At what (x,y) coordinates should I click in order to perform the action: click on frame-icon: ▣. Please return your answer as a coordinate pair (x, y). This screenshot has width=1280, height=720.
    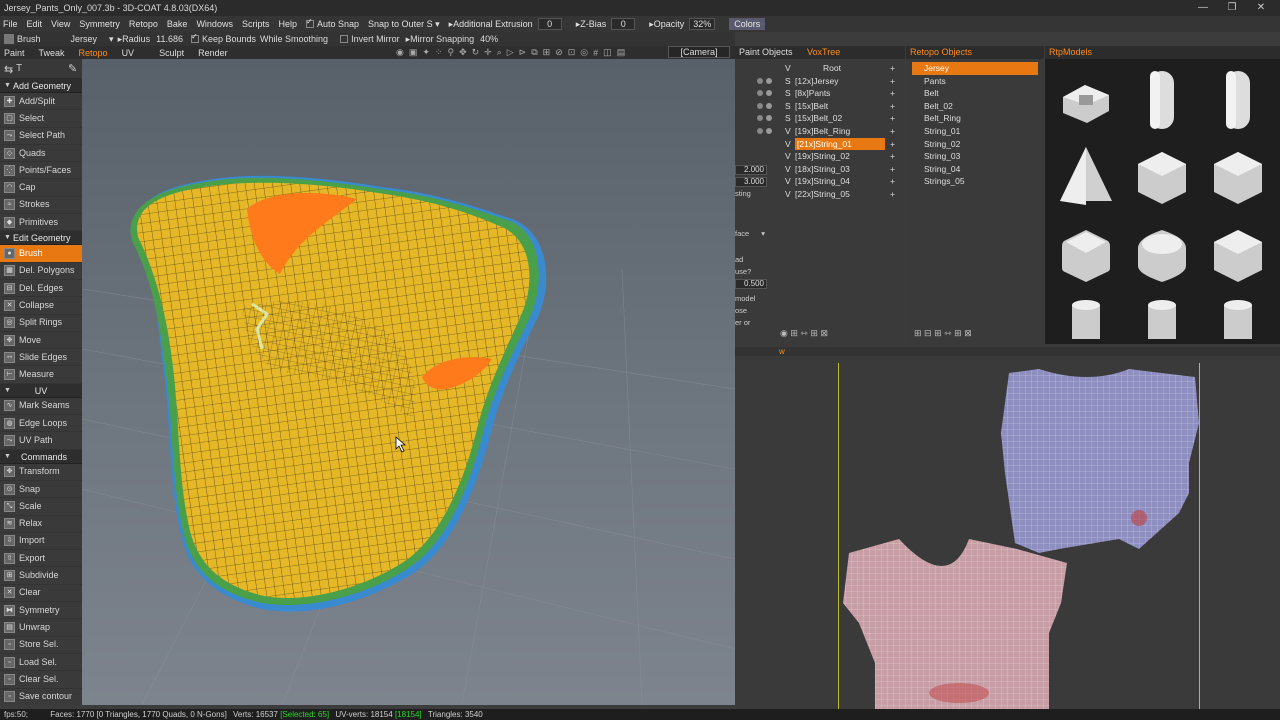
    Looking at the image, I should click on (413, 52).